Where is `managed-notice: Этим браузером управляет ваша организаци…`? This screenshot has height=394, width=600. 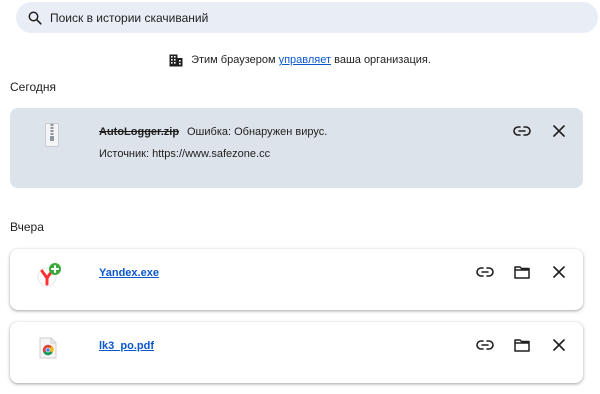
managed-notice: Этим браузером управляет ваша организаци… is located at coordinates (300, 60).